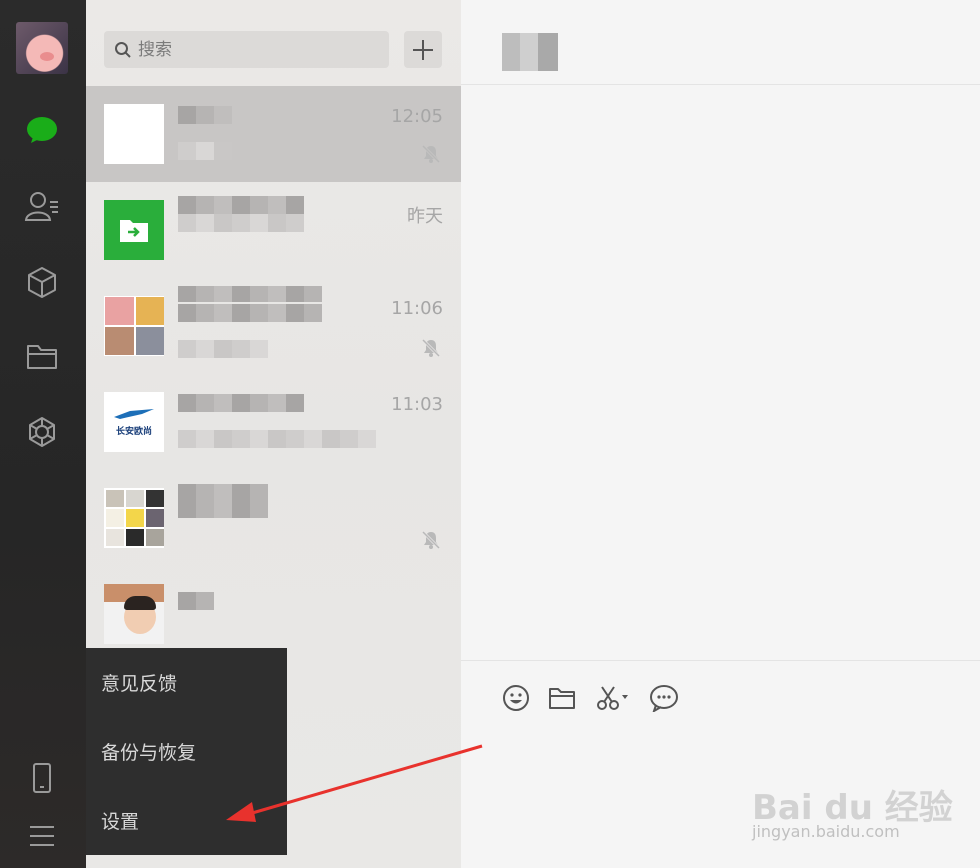  I want to click on menu-item-backup-restore: 备份与恢复, so click(186, 751).